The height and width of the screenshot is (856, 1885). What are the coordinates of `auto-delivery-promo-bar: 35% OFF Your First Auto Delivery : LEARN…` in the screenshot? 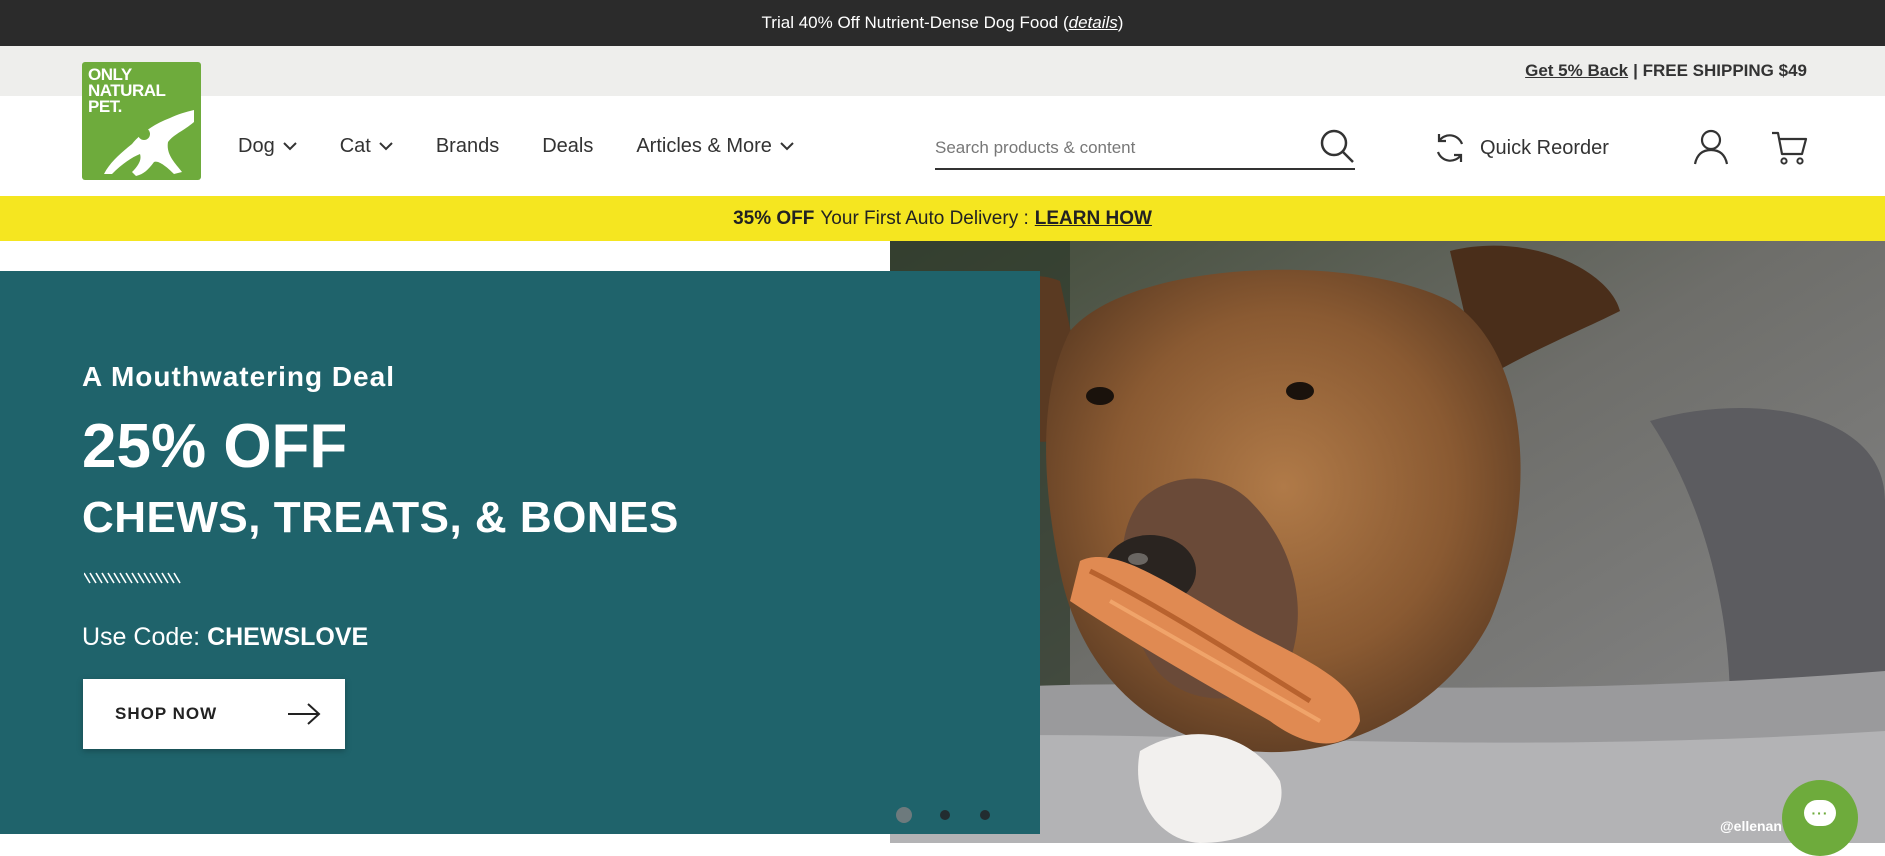 It's located at (942, 218).